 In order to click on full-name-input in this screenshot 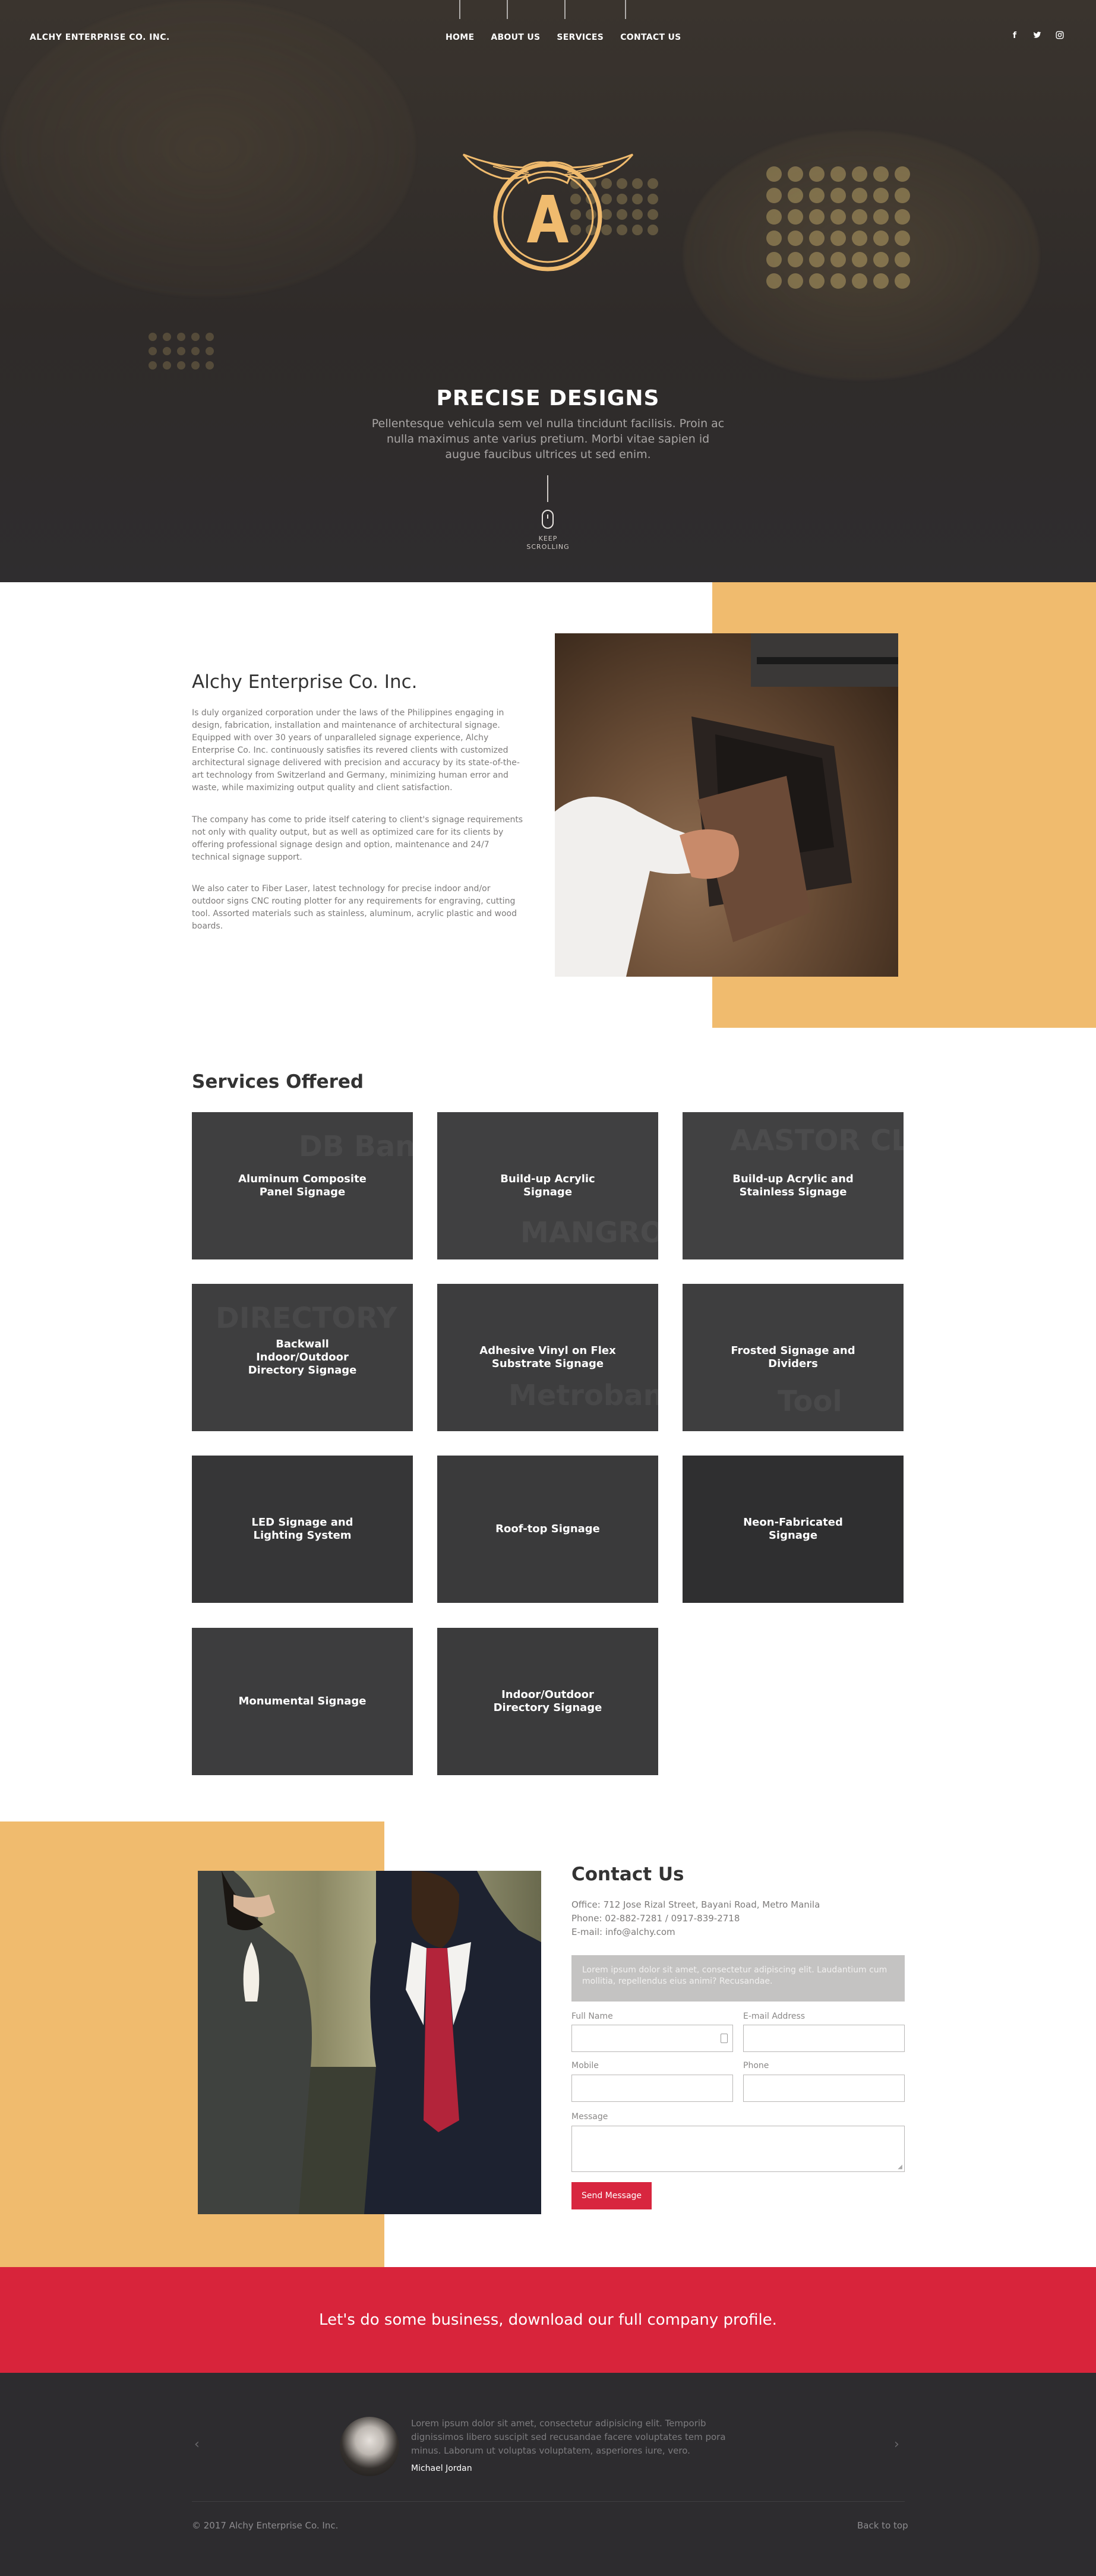, I will do `click(652, 2038)`.